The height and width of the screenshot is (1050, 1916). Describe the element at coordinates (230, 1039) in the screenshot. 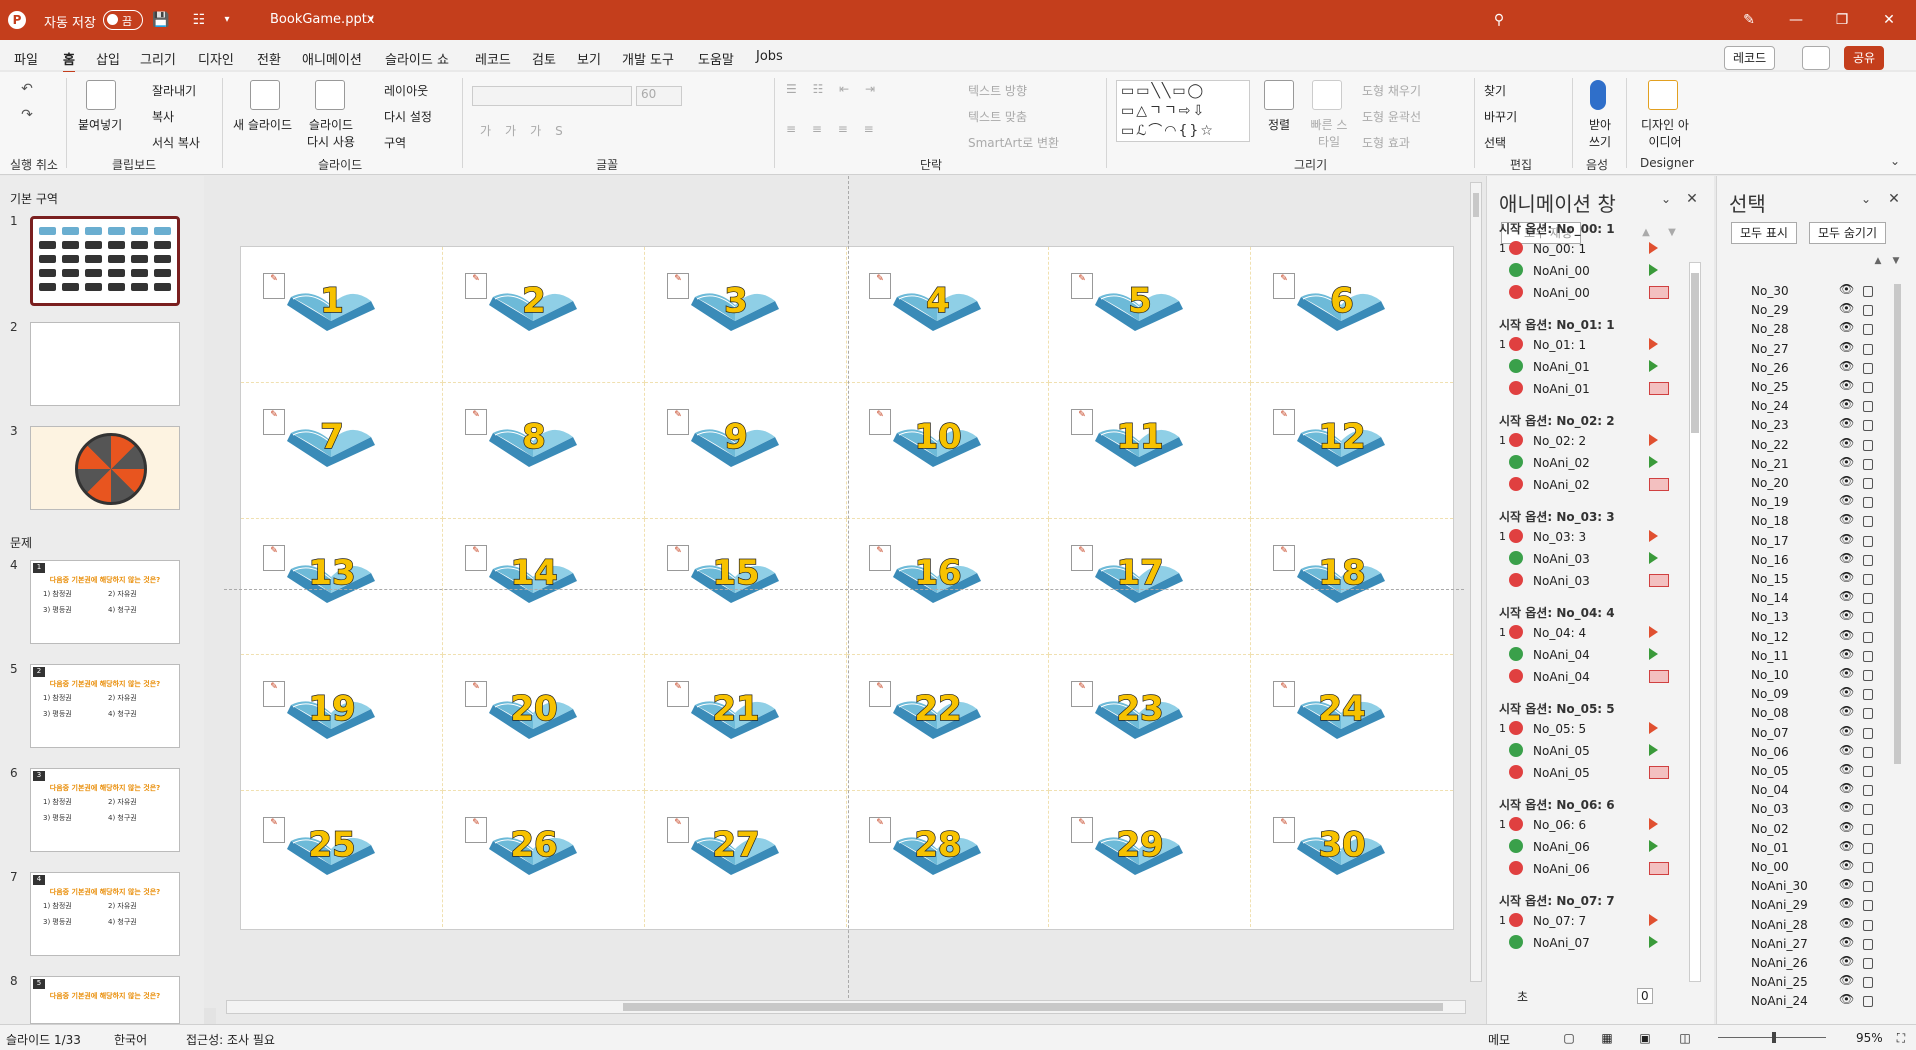

I see `accessibility-check: 접근성: 조사 필요` at that location.